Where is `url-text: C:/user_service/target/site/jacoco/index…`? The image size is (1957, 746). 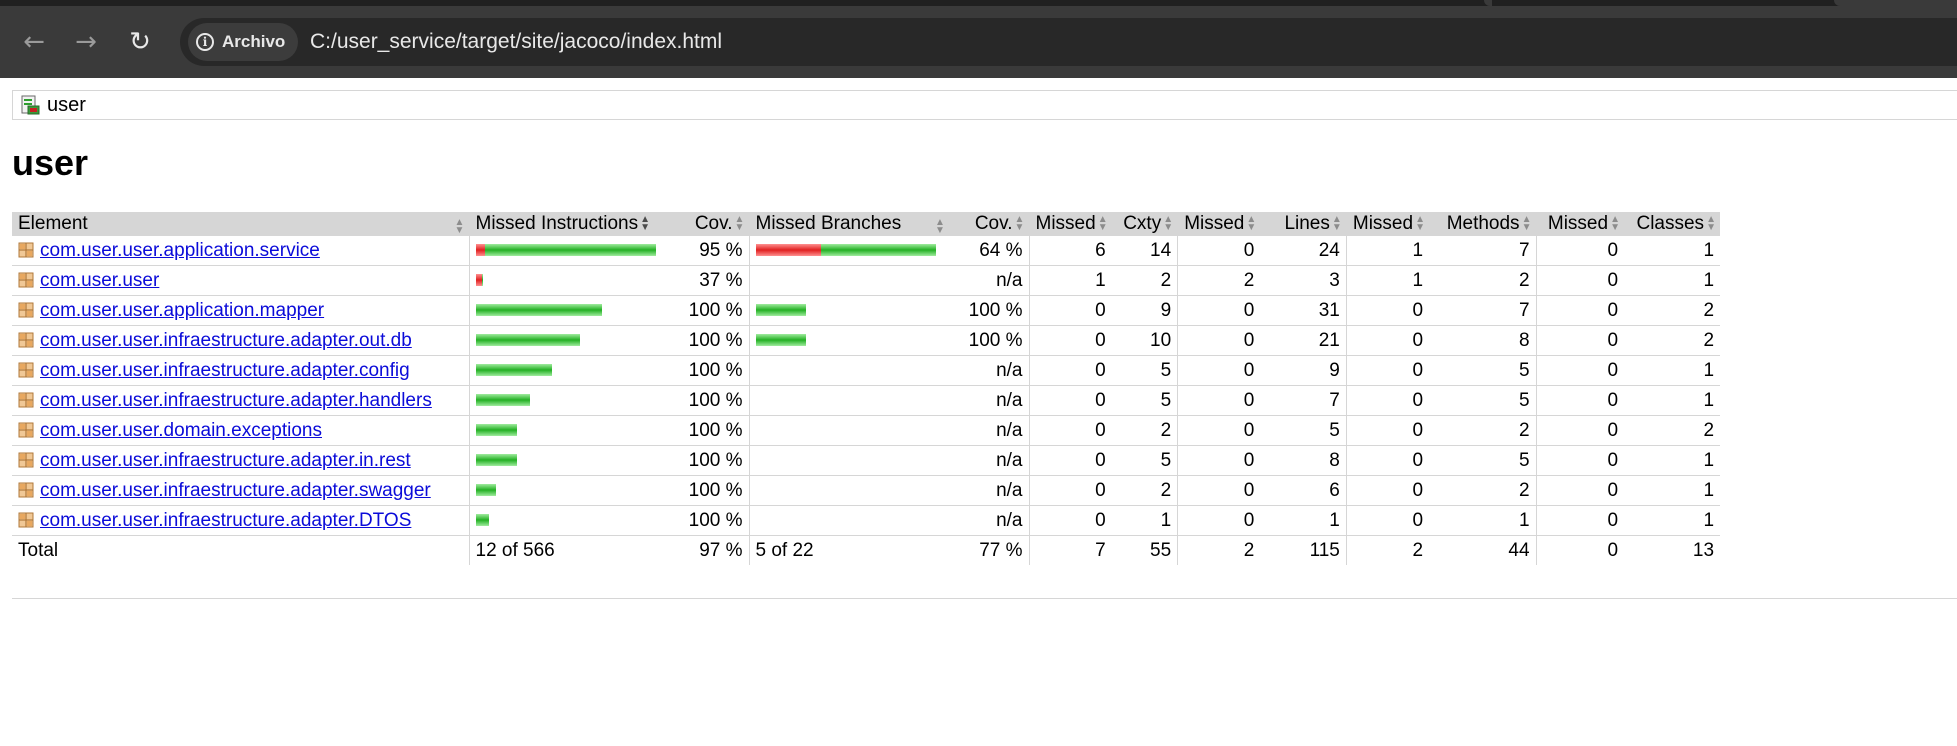 url-text: C:/user_service/target/site/jacoco/index… is located at coordinates (516, 42).